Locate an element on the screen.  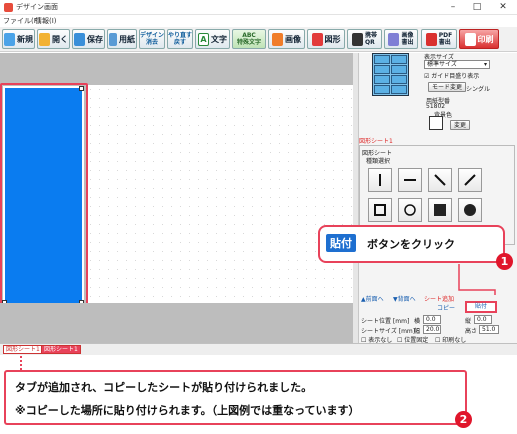
shape-circle-filled is located at coordinates (470, 210).